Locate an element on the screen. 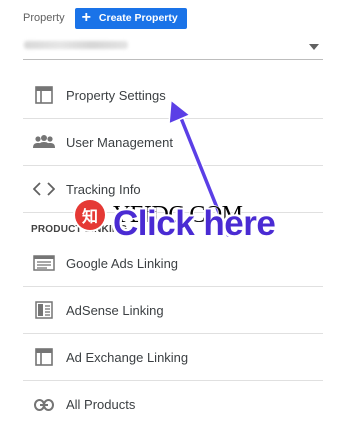  menu-item-label: Property Settings is located at coordinates (116, 95).